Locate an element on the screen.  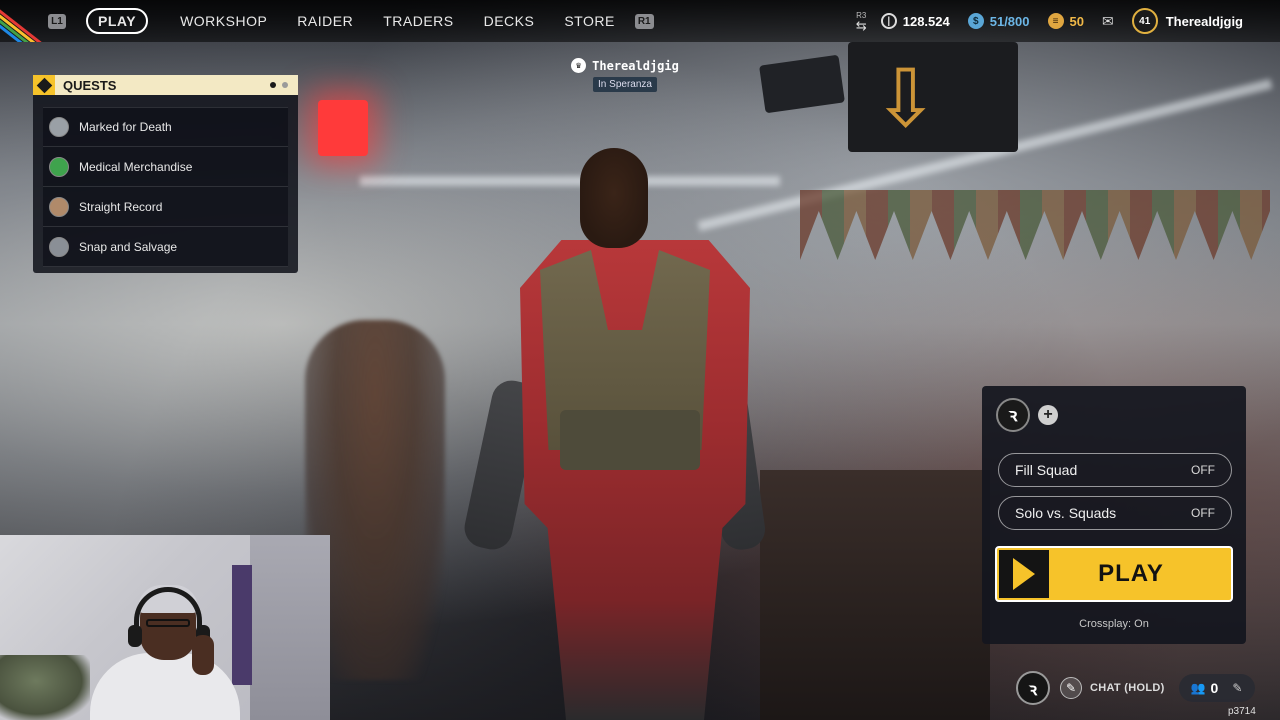
scene-bar-counter is located at coordinates (875, 595).